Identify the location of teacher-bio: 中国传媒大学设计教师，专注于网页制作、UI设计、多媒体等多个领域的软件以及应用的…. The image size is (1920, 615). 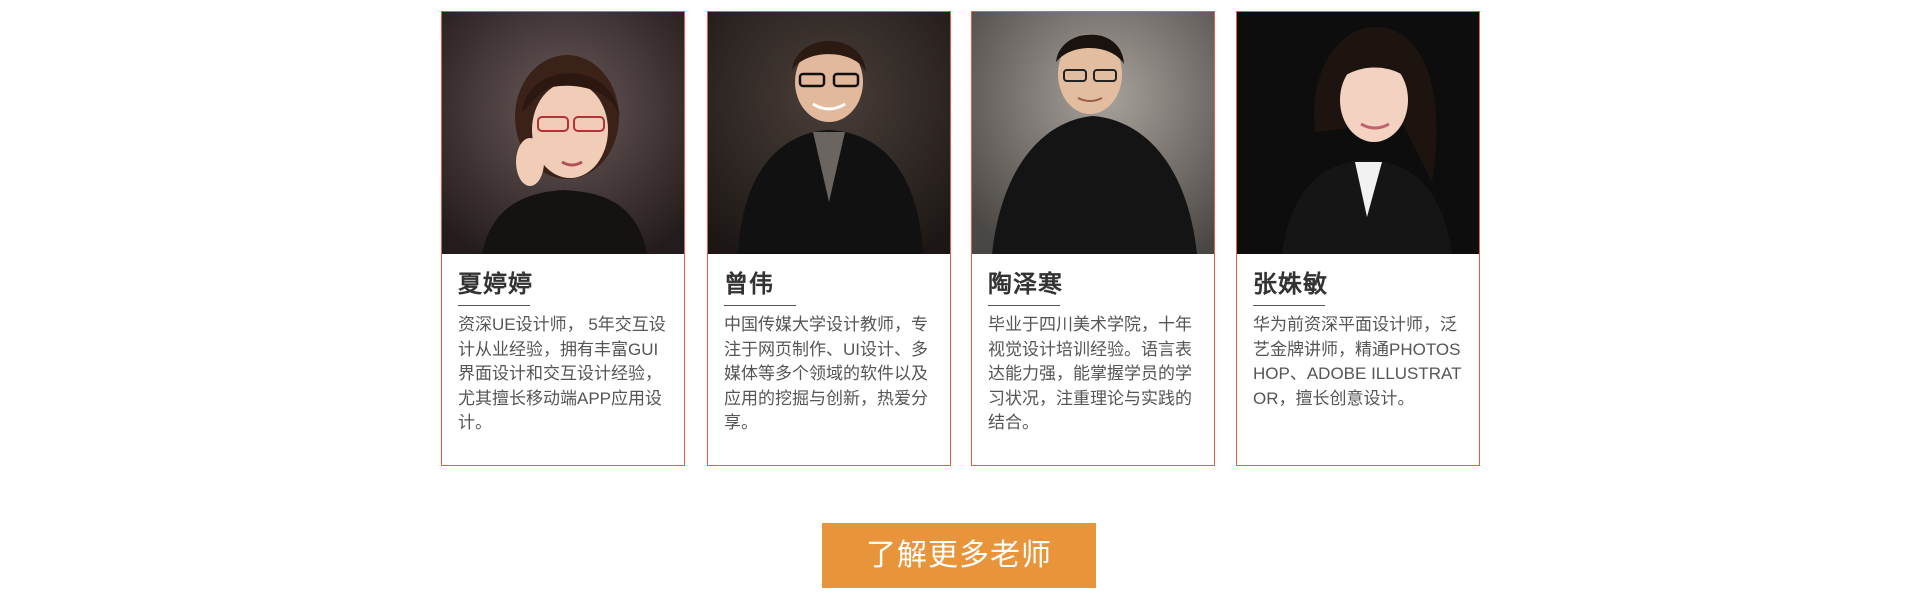
(826, 373).